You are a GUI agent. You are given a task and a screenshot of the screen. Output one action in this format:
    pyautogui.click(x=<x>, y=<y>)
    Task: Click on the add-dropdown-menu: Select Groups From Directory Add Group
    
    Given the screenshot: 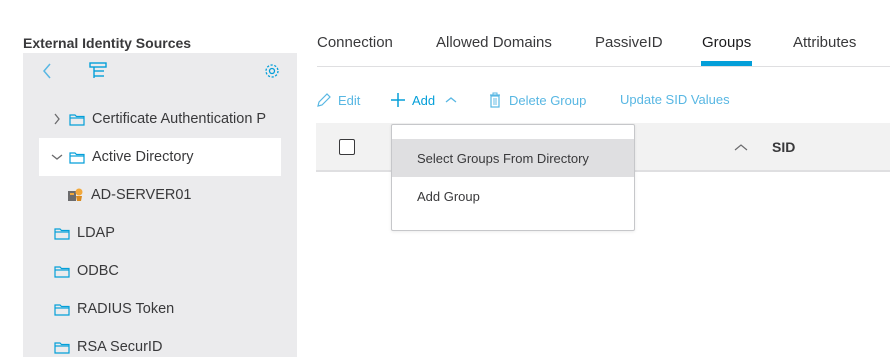 What is the action you would take?
    pyautogui.click(x=513, y=177)
    